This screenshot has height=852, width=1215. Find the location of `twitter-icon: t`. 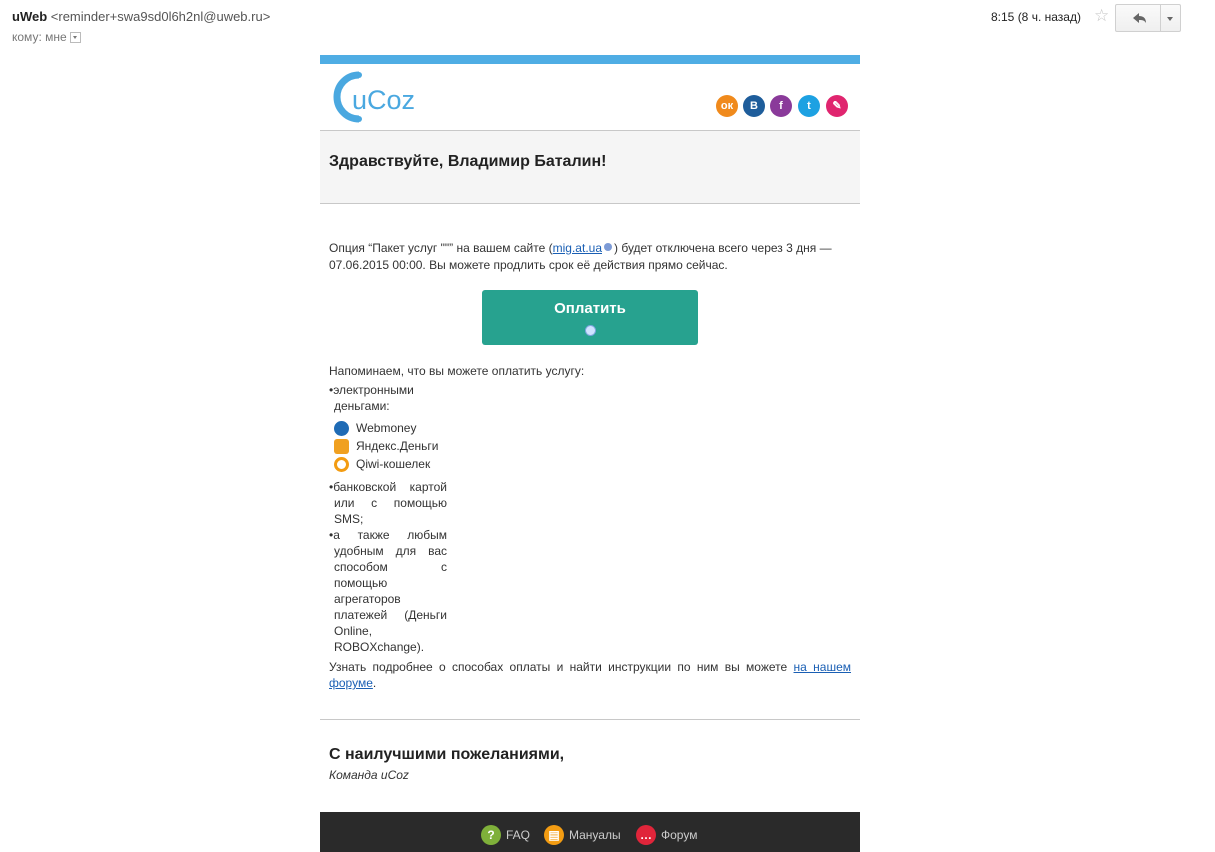

twitter-icon: t is located at coordinates (809, 106).